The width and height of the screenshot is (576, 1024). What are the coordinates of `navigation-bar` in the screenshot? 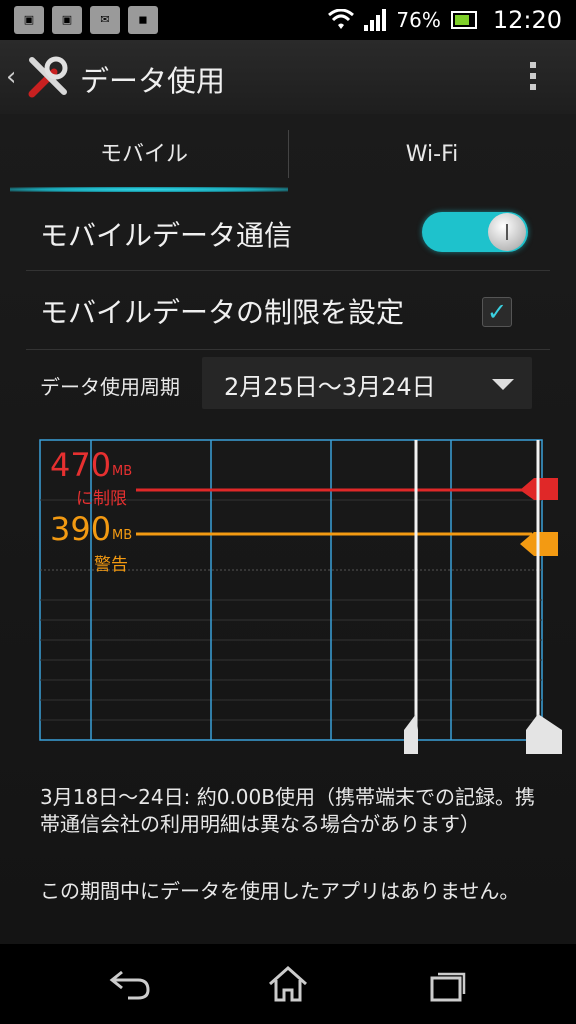 It's located at (288, 984).